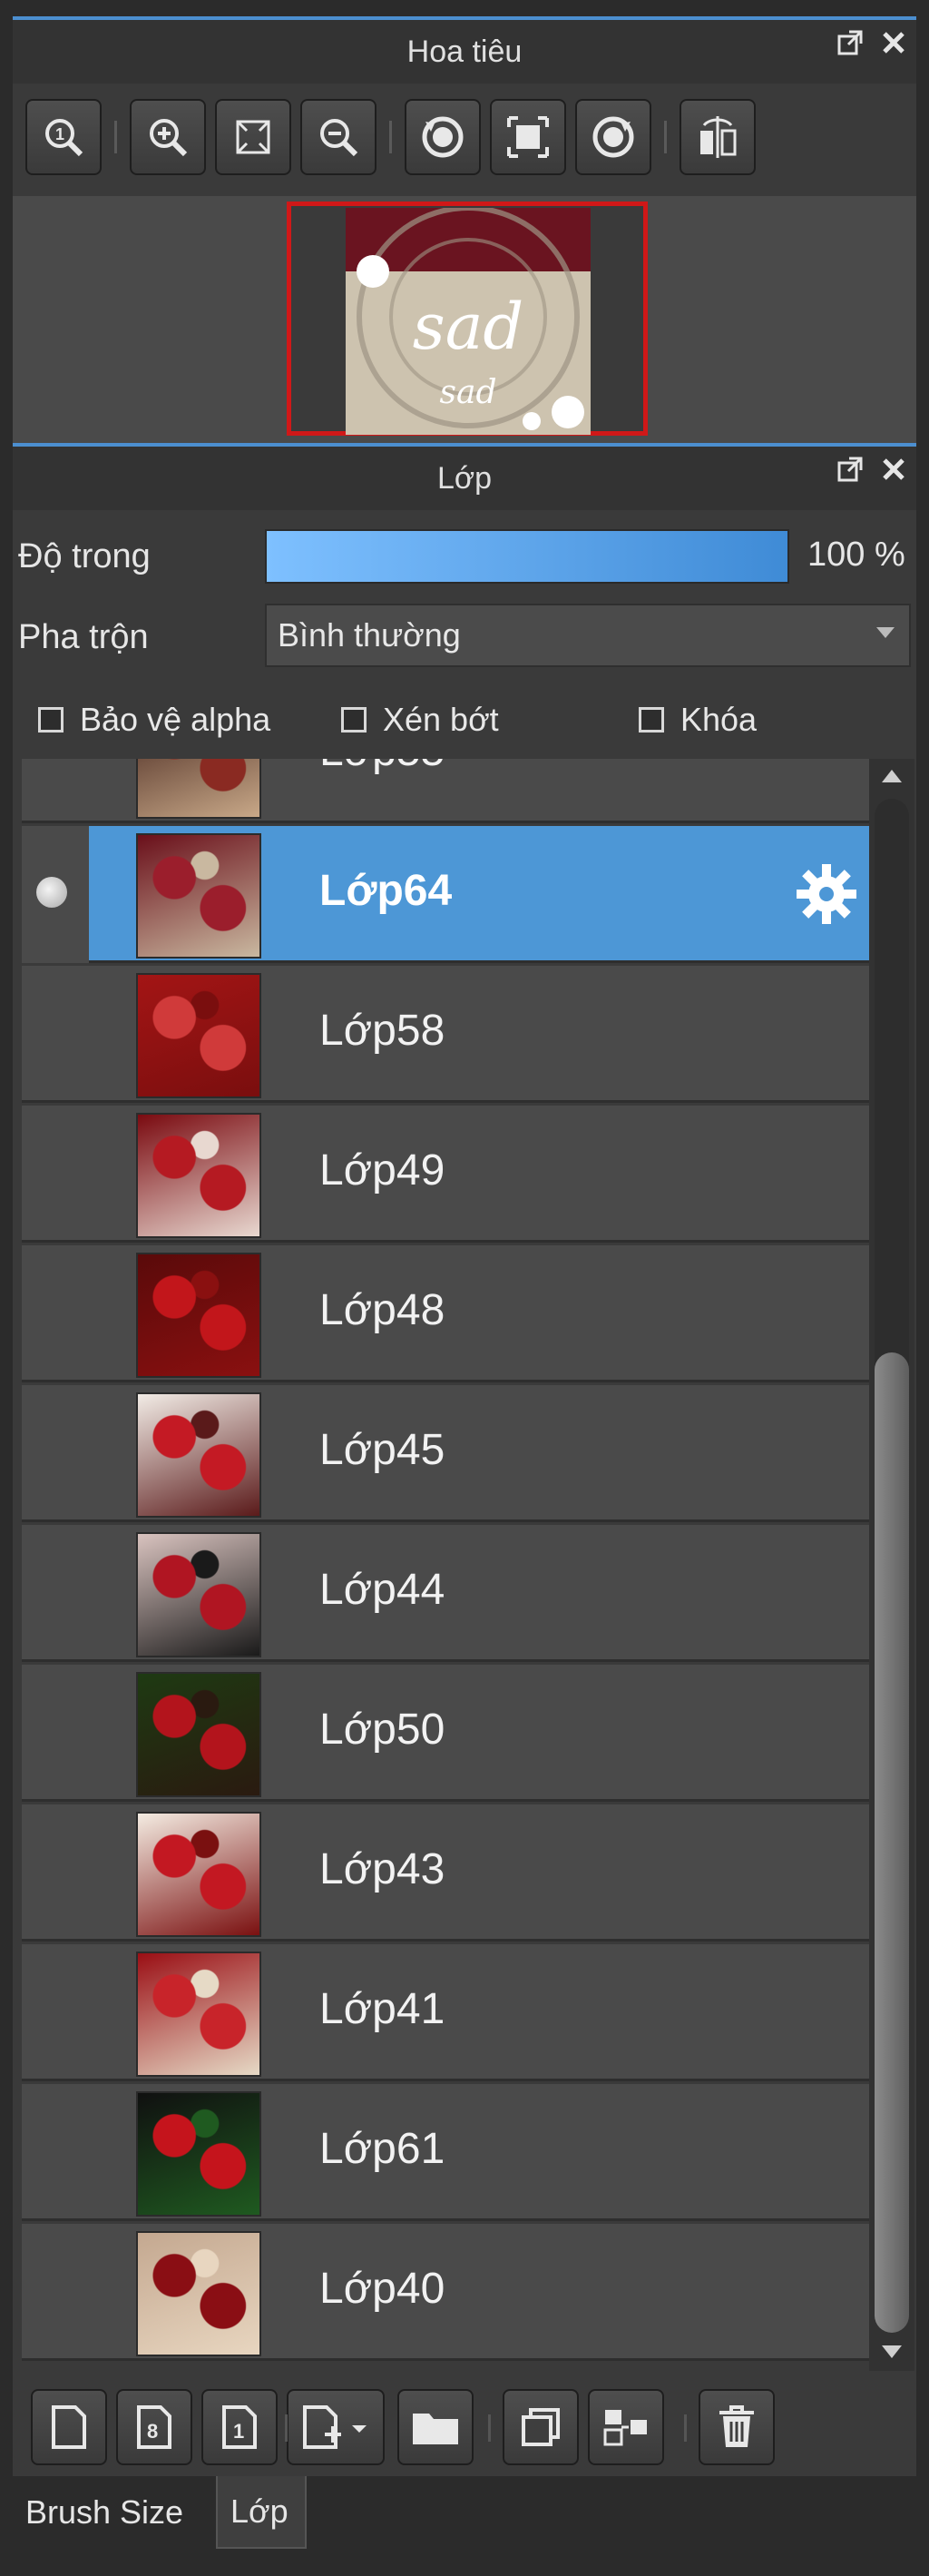  What do you see at coordinates (382, 767) in the screenshot?
I see `layer-name: Lớp55` at bounding box center [382, 767].